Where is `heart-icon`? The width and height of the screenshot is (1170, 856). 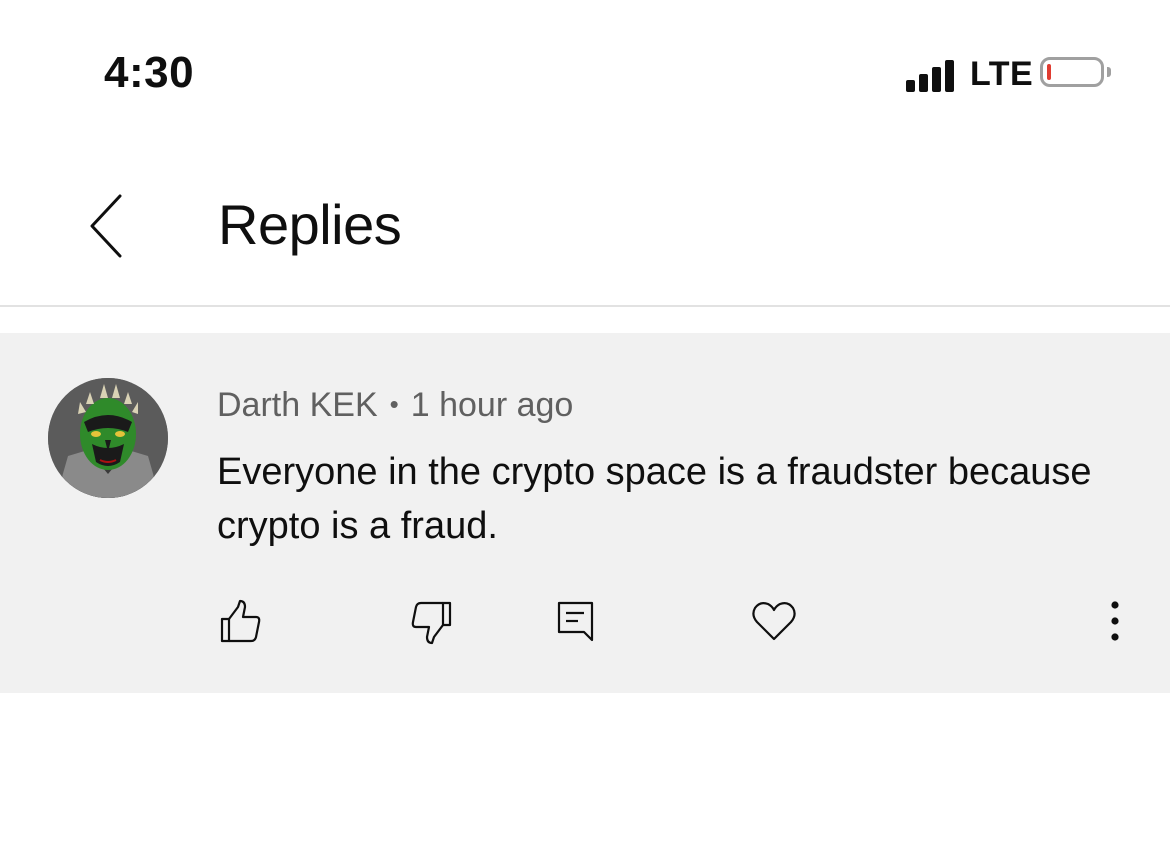 heart-icon is located at coordinates (774, 621).